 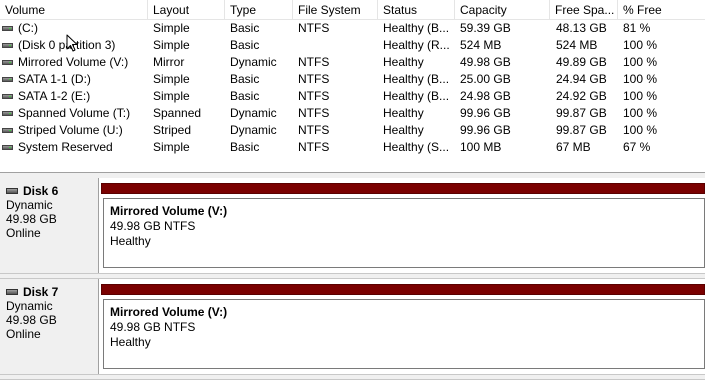 I want to click on volume-free-space: 524 MB, so click(x=577, y=45).